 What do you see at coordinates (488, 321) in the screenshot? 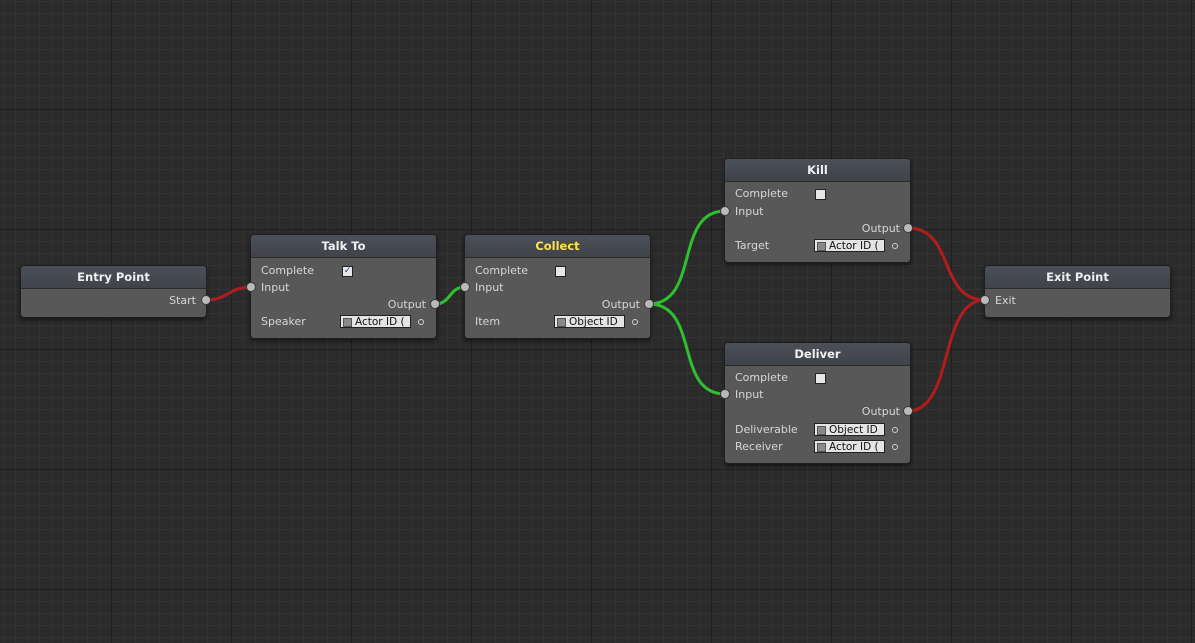
I see `item-label: Item` at bounding box center [488, 321].